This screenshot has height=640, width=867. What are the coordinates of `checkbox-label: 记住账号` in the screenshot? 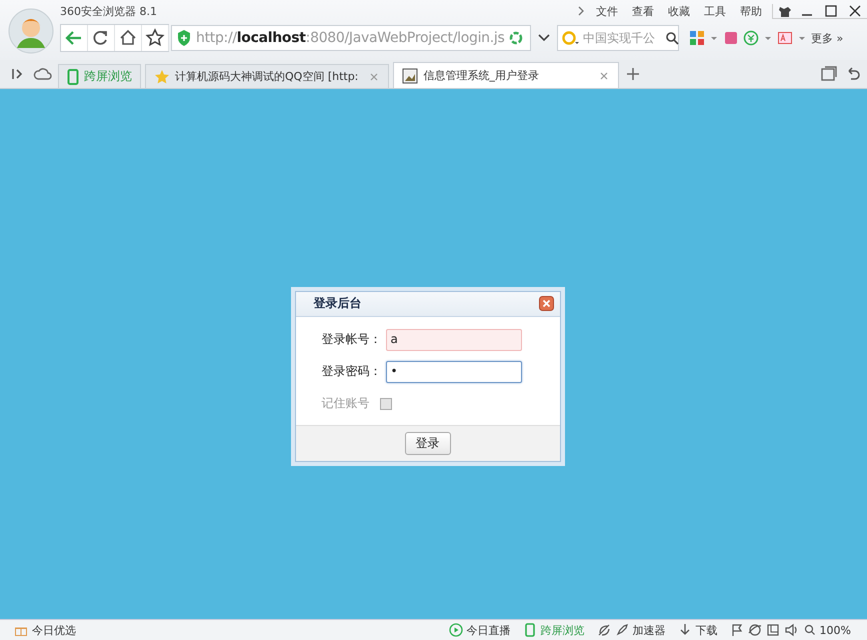 It's located at (346, 403).